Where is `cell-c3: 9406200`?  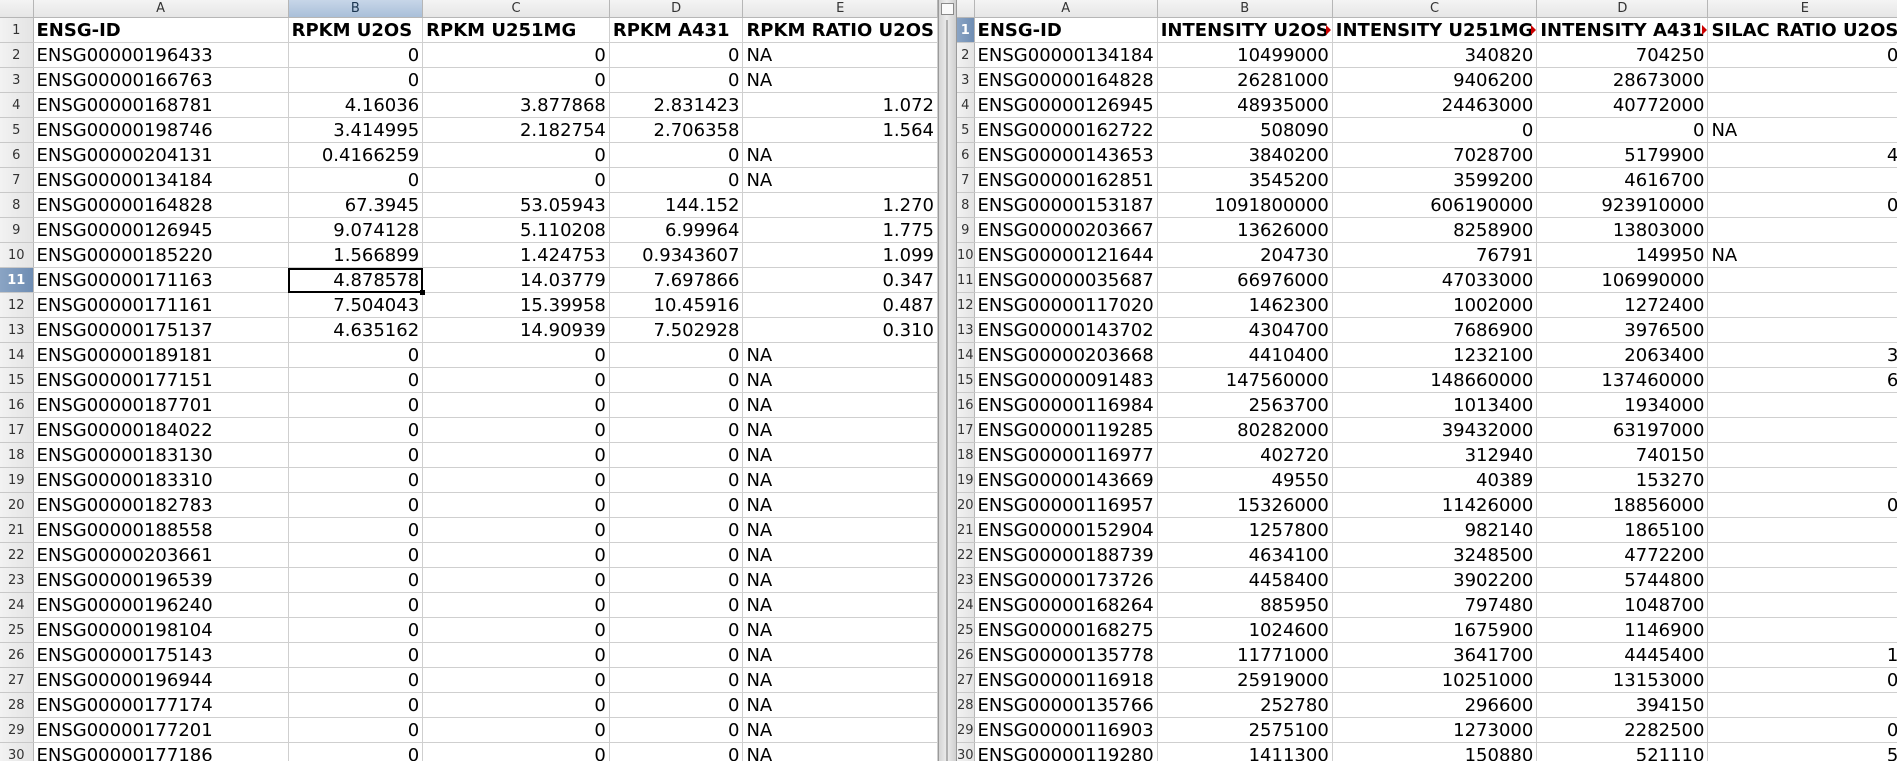 cell-c3: 9406200 is located at coordinates (1435, 80).